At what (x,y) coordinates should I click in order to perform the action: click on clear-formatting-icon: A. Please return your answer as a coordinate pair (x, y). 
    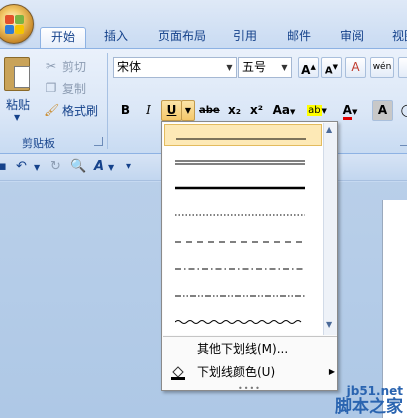
    Looking at the image, I should click on (355, 67).